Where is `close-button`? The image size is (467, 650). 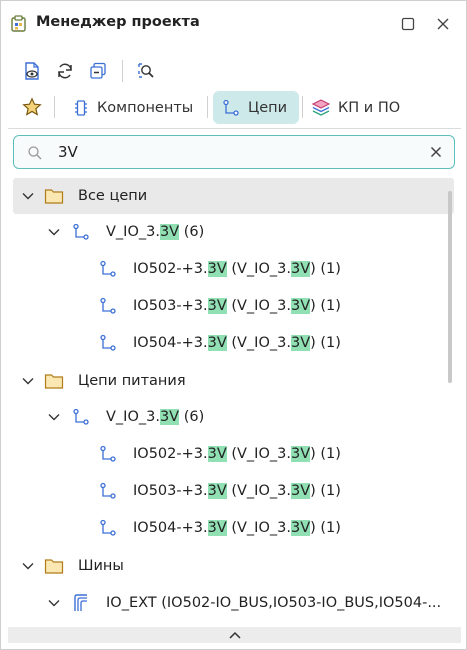
close-button is located at coordinates (443, 24).